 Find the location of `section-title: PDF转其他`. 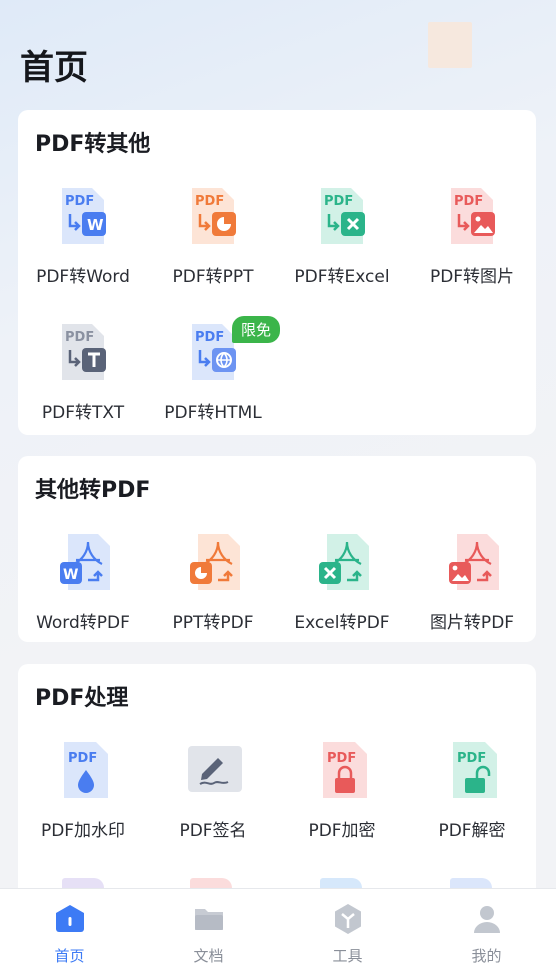

section-title: PDF转其他 is located at coordinates (93, 144).